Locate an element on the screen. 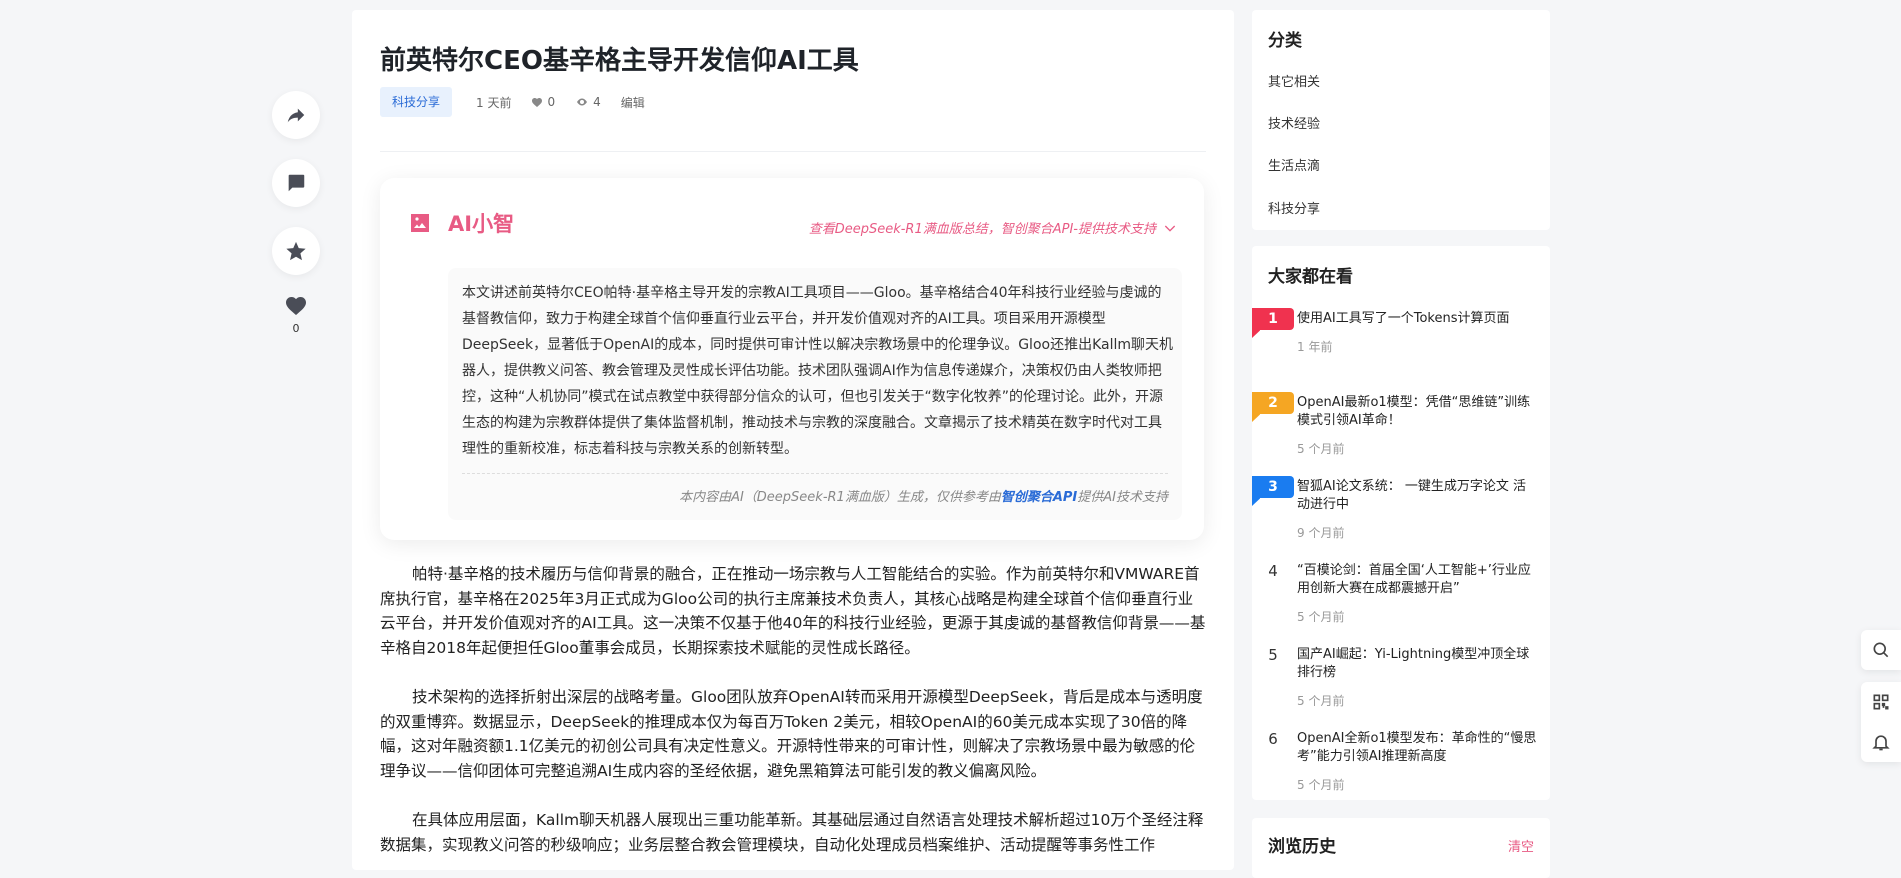 The height and width of the screenshot is (878, 1901). chevron-down-icon is located at coordinates (1170, 228).